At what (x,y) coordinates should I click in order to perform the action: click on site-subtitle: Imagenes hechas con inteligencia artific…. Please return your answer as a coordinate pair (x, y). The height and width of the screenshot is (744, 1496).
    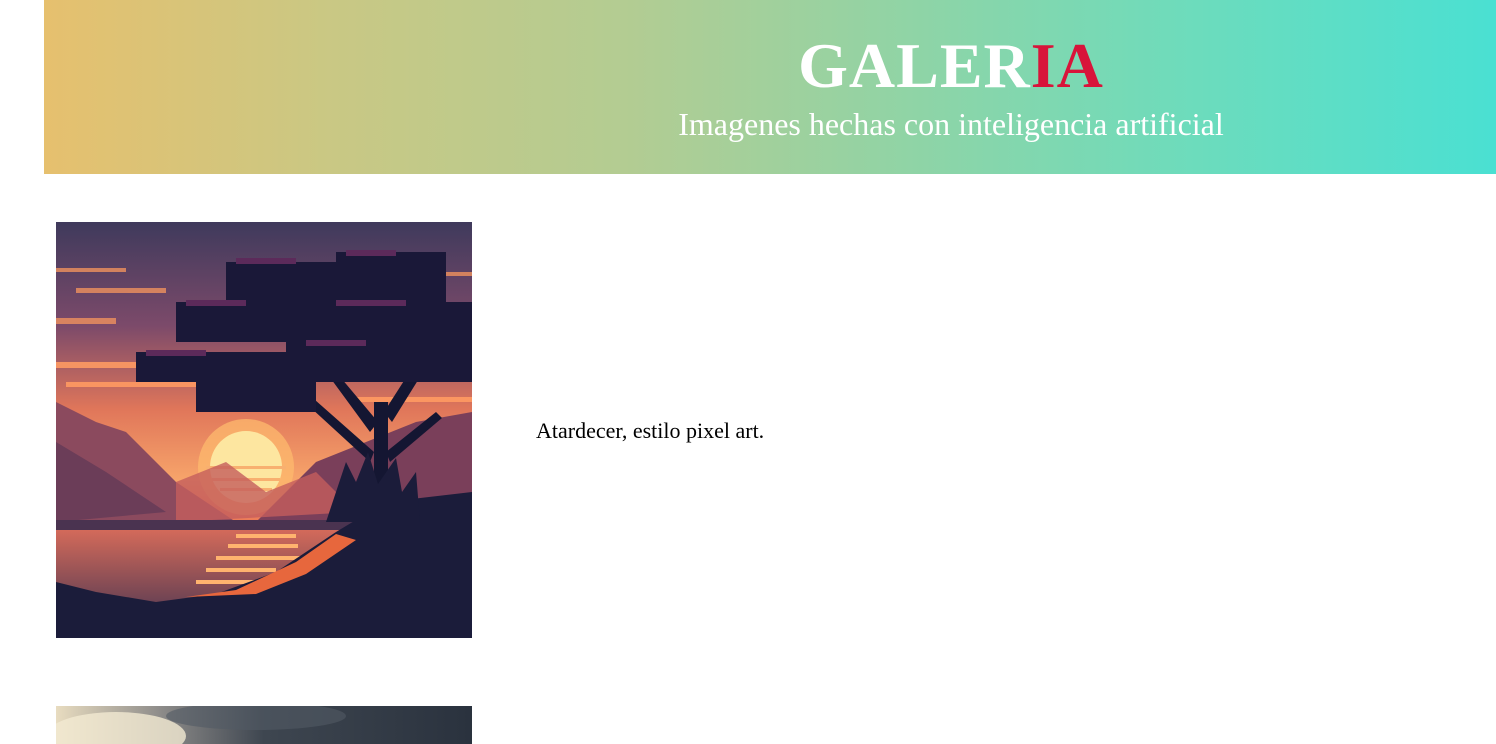
    Looking at the image, I should click on (951, 124).